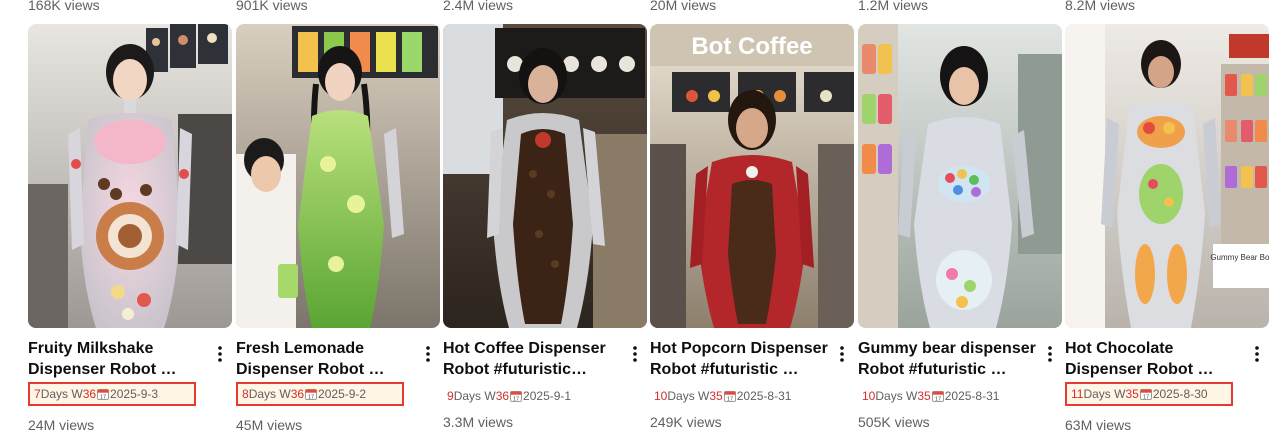  What do you see at coordinates (1167, 176) in the screenshot?
I see `video-thumbnail: Gummy Bear Bot` at bounding box center [1167, 176].